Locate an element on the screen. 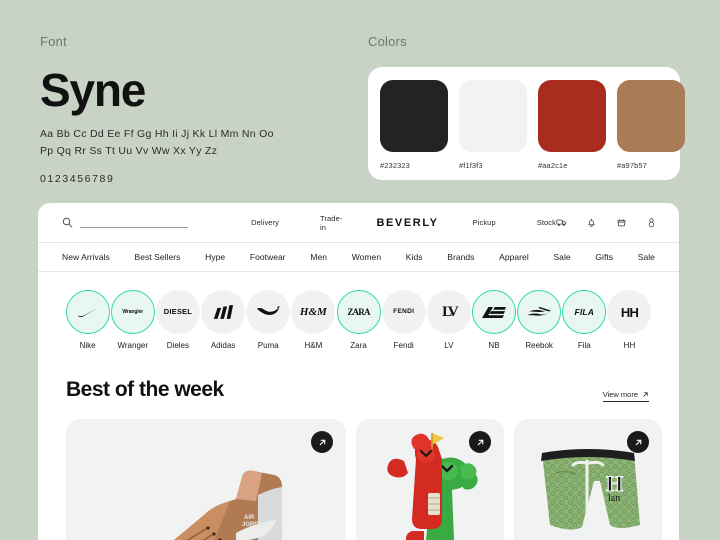 The image size is (720, 540). brand-filter-adidas: Adidas is located at coordinates (223, 320).